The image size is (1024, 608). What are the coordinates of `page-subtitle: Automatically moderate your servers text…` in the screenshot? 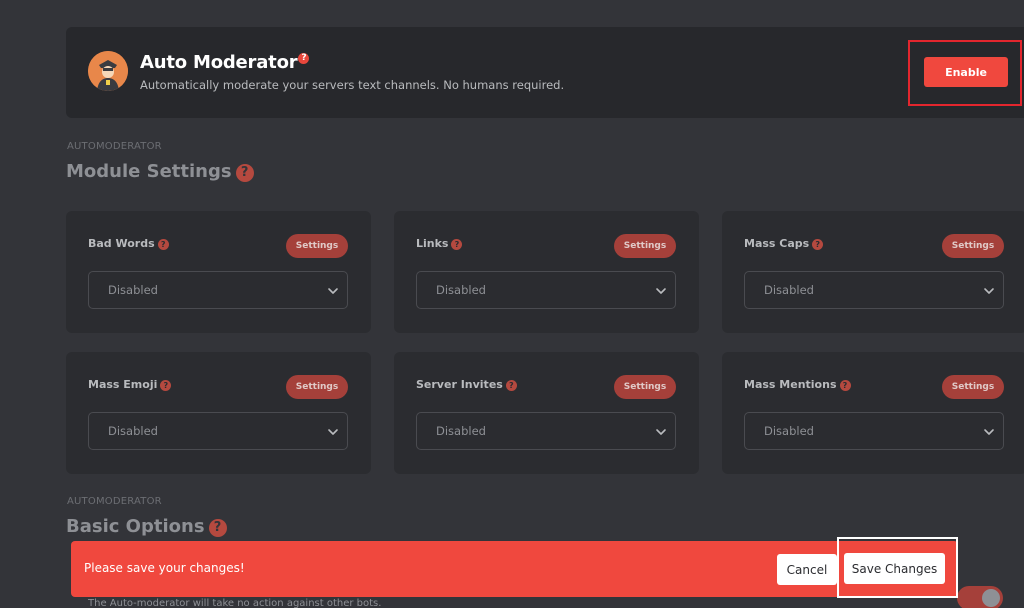 It's located at (352, 85).